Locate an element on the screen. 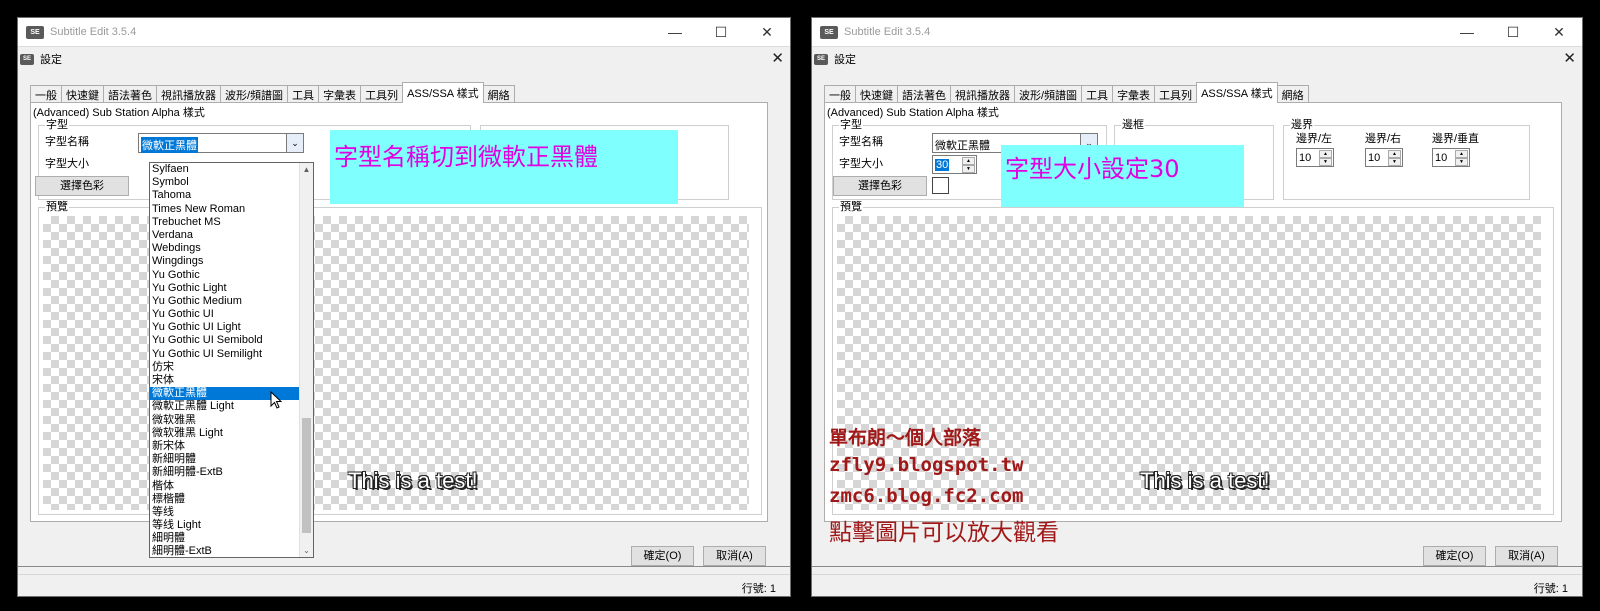 This screenshot has width=1600, height=611. margin-left-spin: 10 ▲ ▼ is located at coordinates (1315, 157).